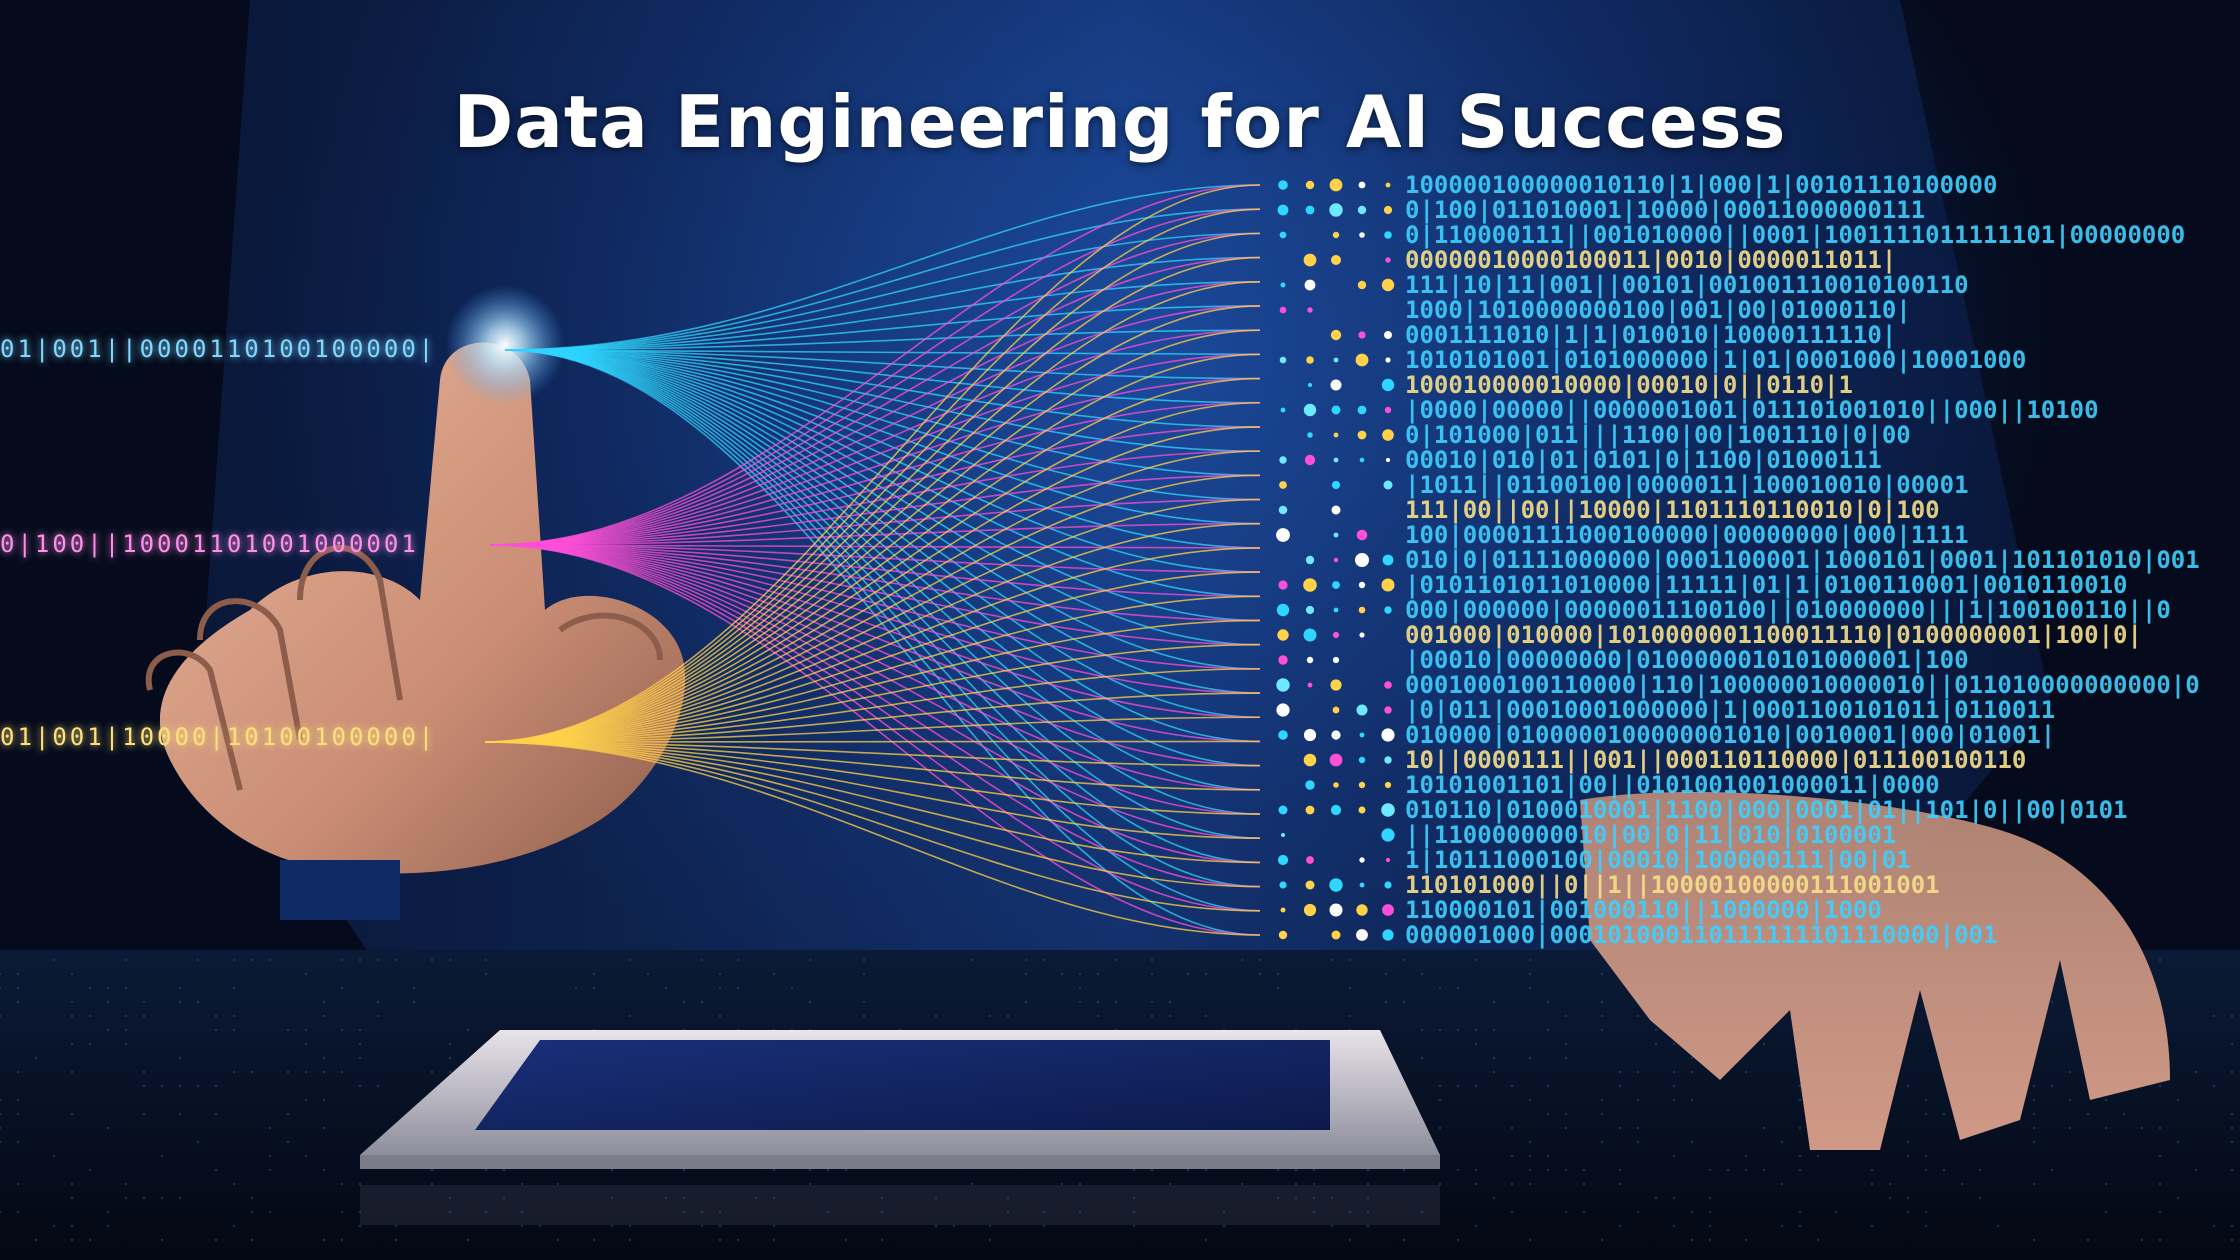  What do you see at coordinates (505, 345) in the screenshot?
I see `fingertip-glow` at bounding box center [505, 345].